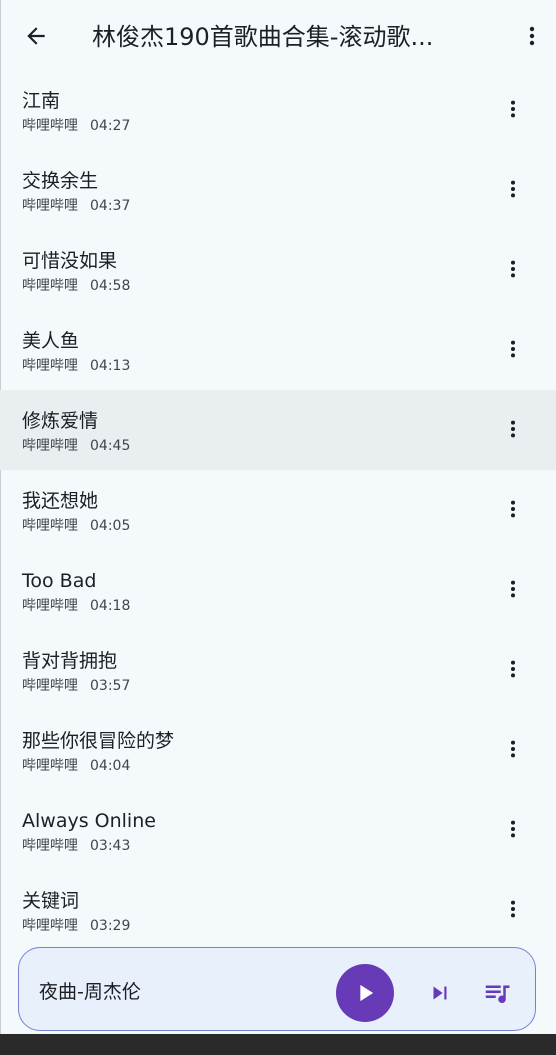 This screenshot has width=556, height=1055. I want to click on mini-player: 夜曲-周杰伦, so click(277, 989).